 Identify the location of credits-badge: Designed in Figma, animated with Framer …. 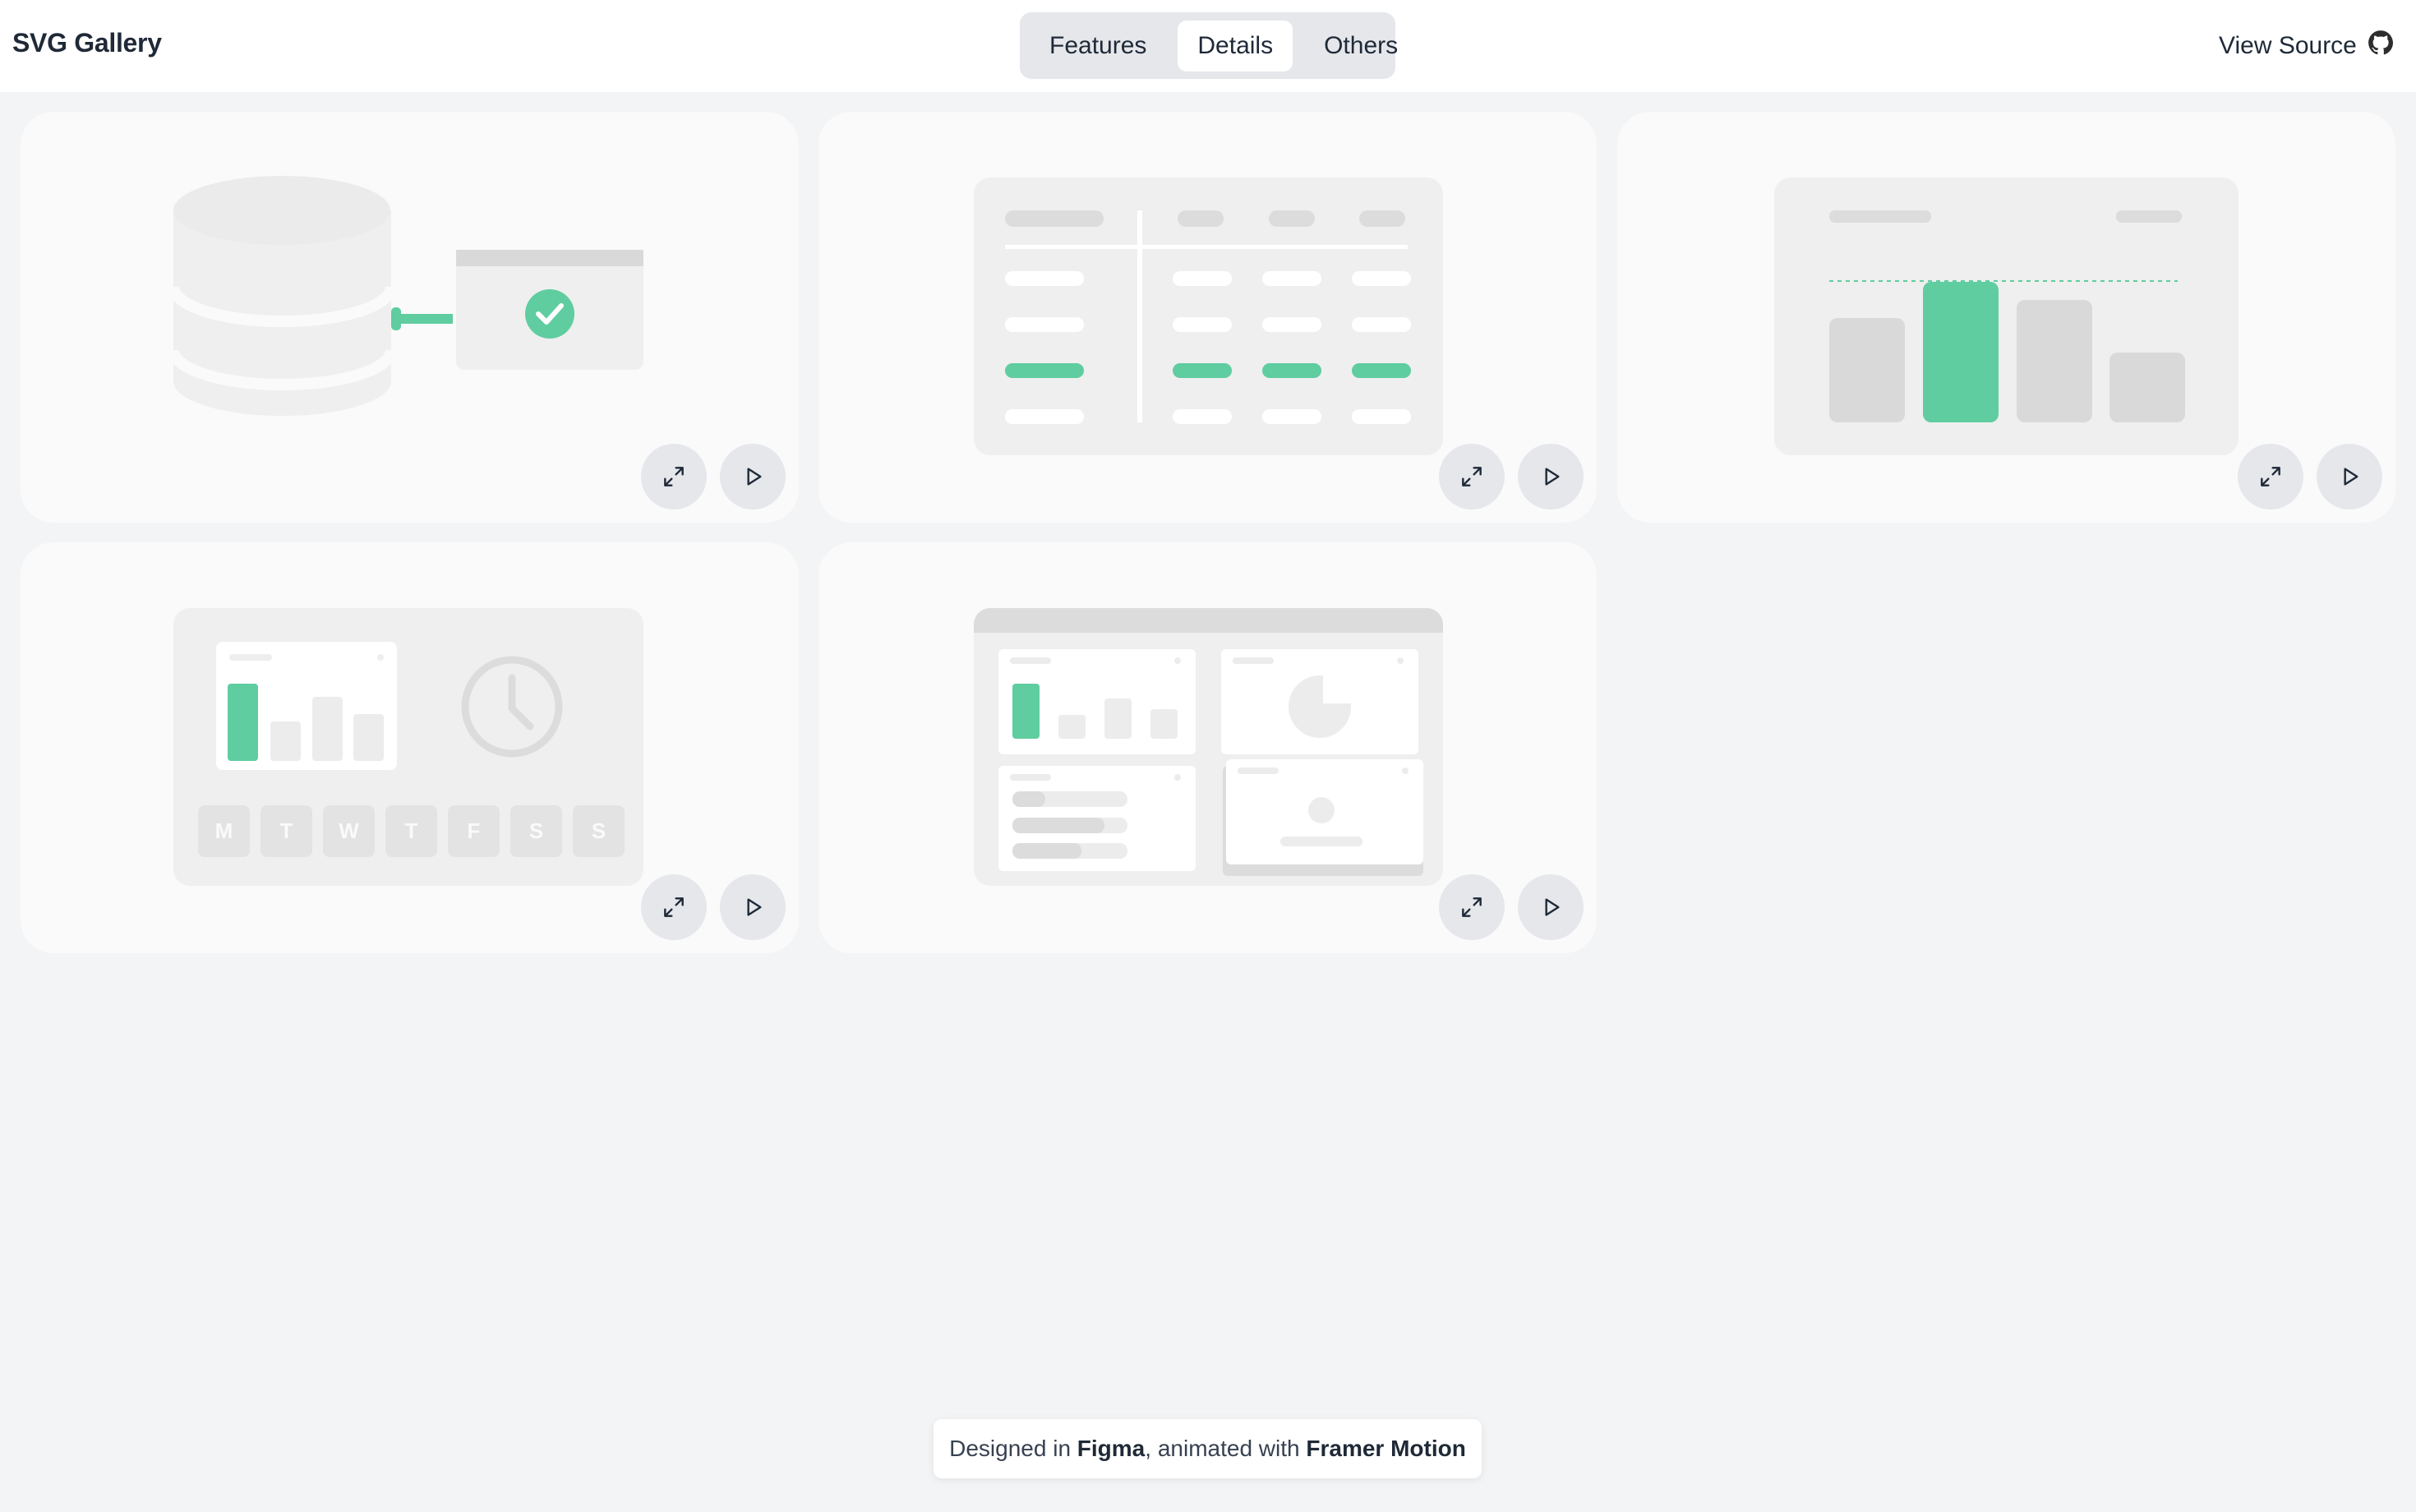
(1208, 1449).